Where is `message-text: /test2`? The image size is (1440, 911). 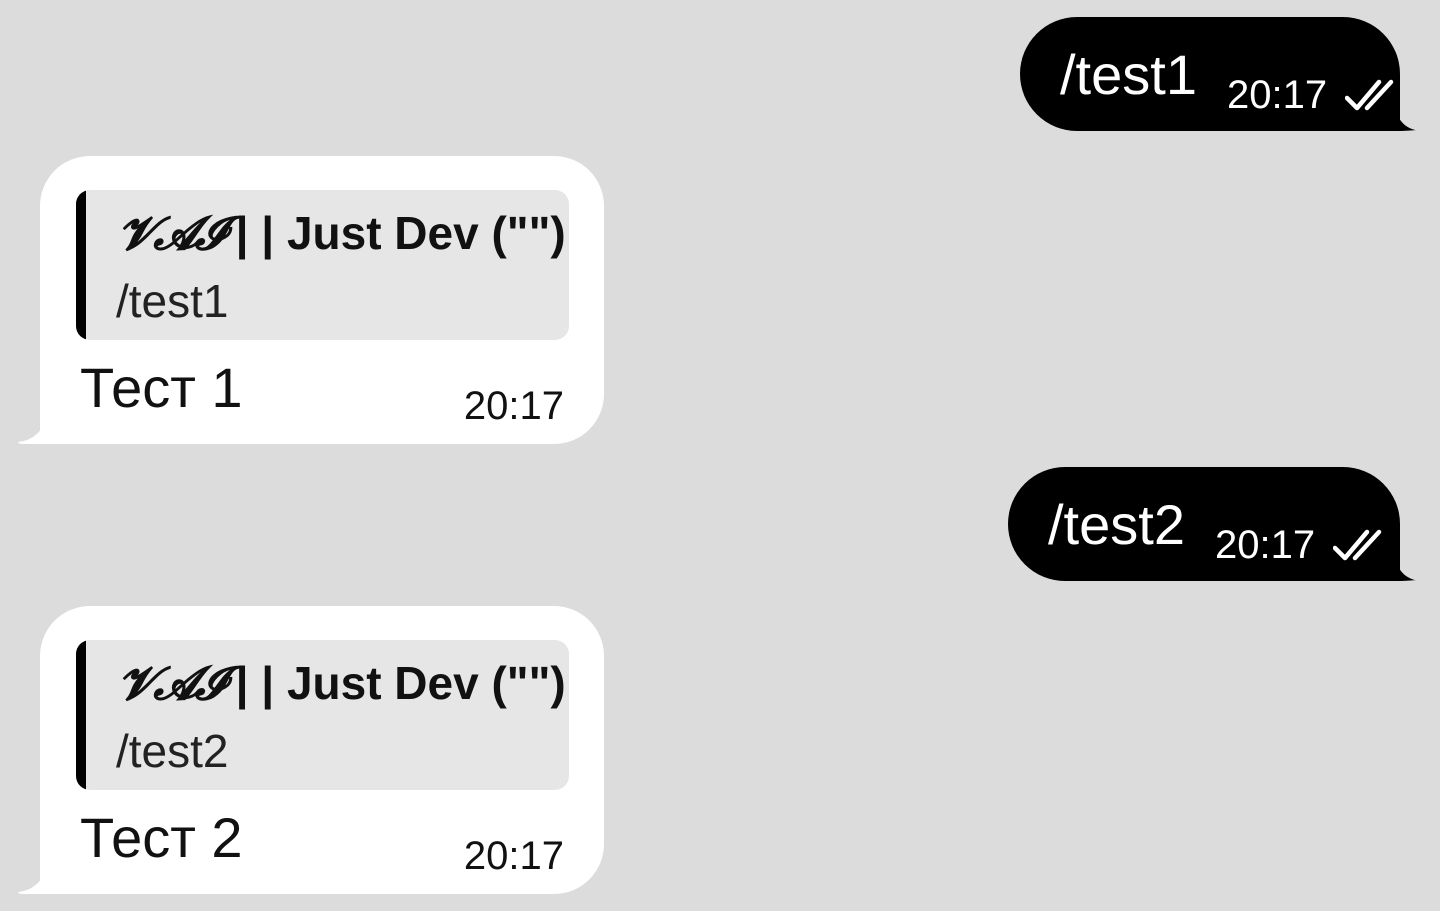 message-text: /test2 is located at coordinates (1116, 524).